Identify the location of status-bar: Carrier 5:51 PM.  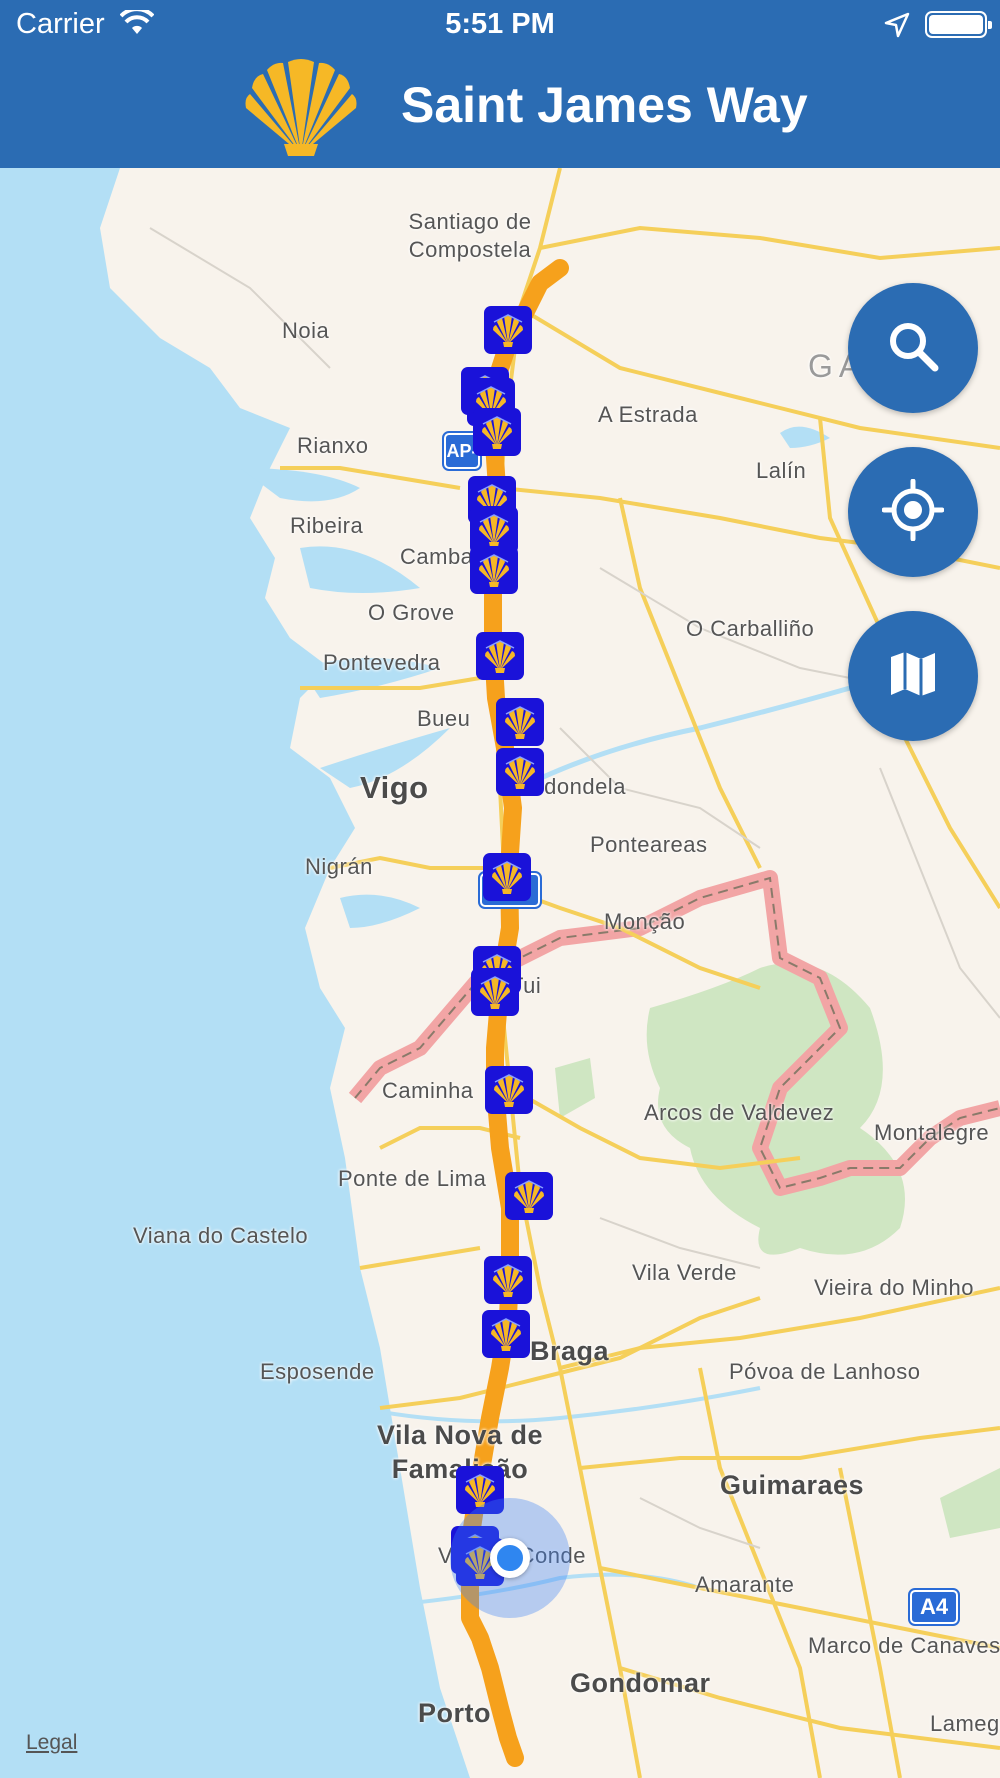
(500, 25).